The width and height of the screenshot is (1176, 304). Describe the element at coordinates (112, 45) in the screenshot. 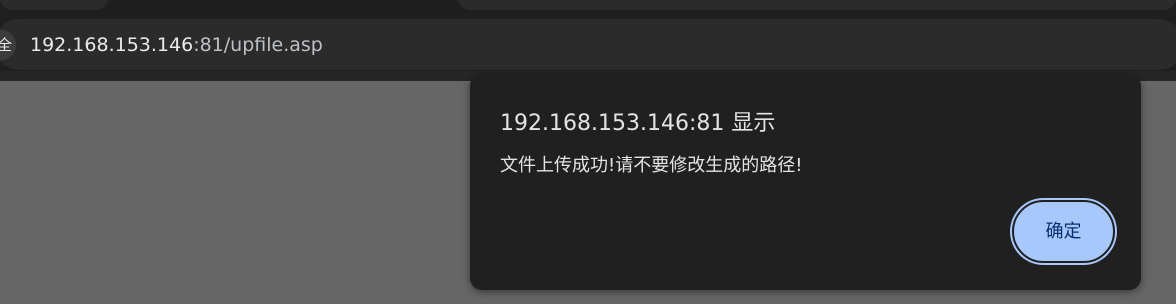

I see `url-host: 192.168.153.146` at that location.